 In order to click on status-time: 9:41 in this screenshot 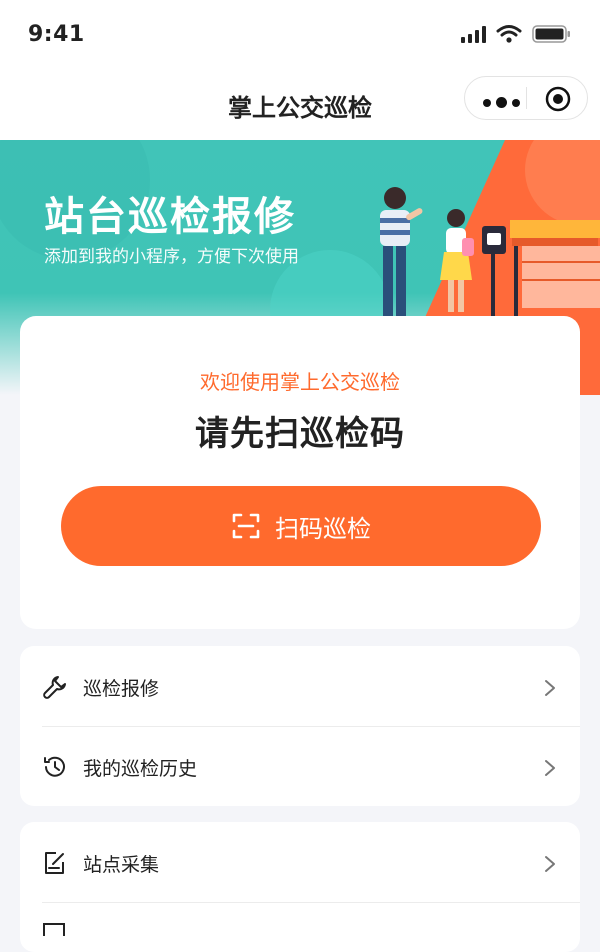, I will do `click(56, 34)`.